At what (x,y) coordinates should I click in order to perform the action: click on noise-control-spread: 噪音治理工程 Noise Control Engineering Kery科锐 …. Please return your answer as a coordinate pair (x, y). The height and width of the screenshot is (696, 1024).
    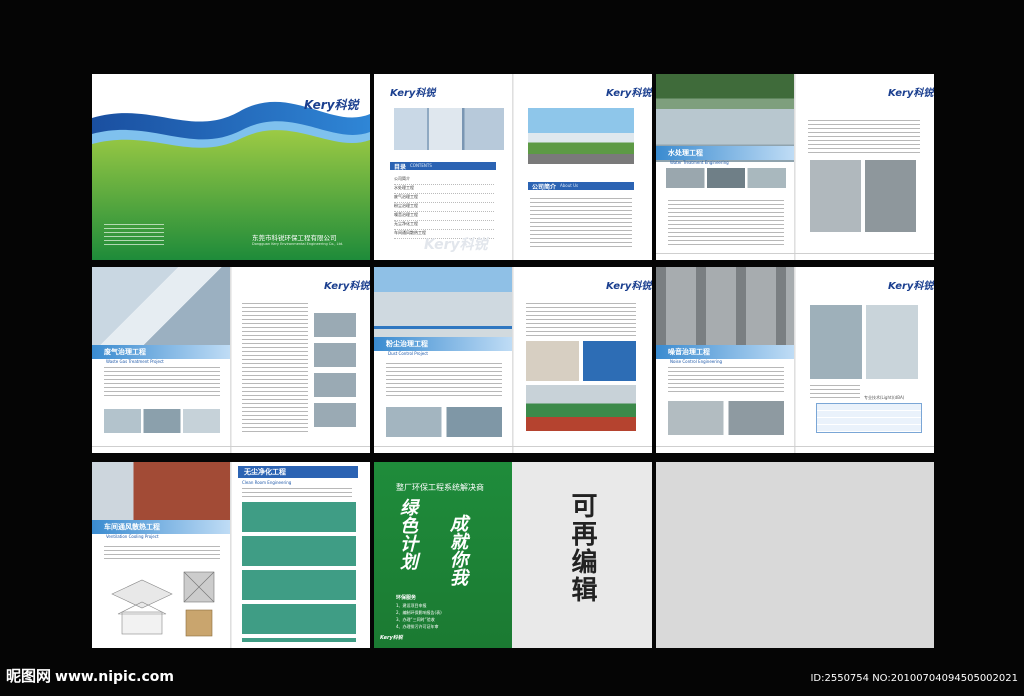
    Looking at the image, I should click on (795, 360).